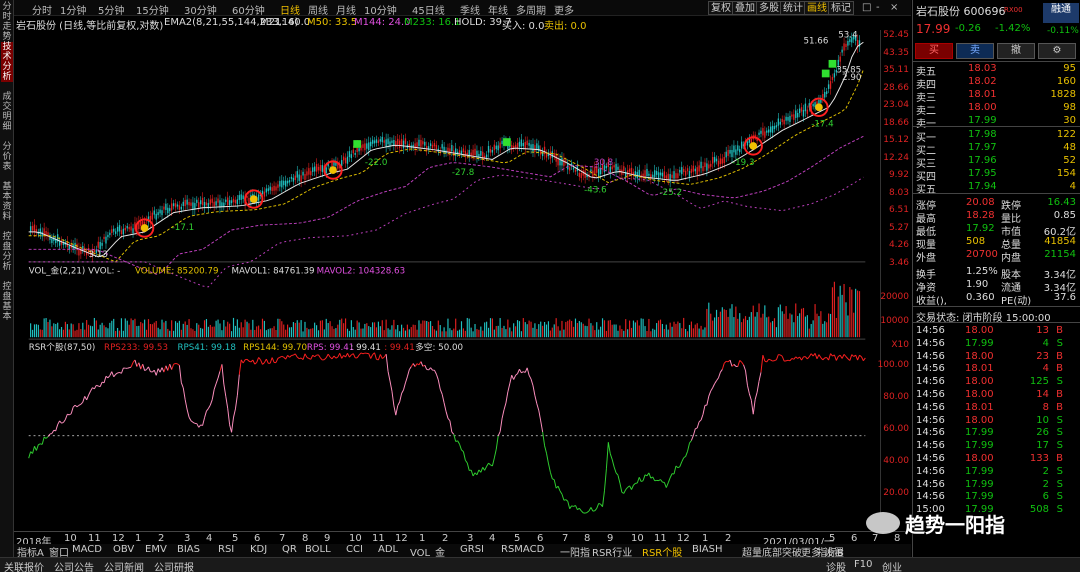 The image size is (1080, 572). I want to click on sidebar-item-0: 分时走势, so click(7, 22).